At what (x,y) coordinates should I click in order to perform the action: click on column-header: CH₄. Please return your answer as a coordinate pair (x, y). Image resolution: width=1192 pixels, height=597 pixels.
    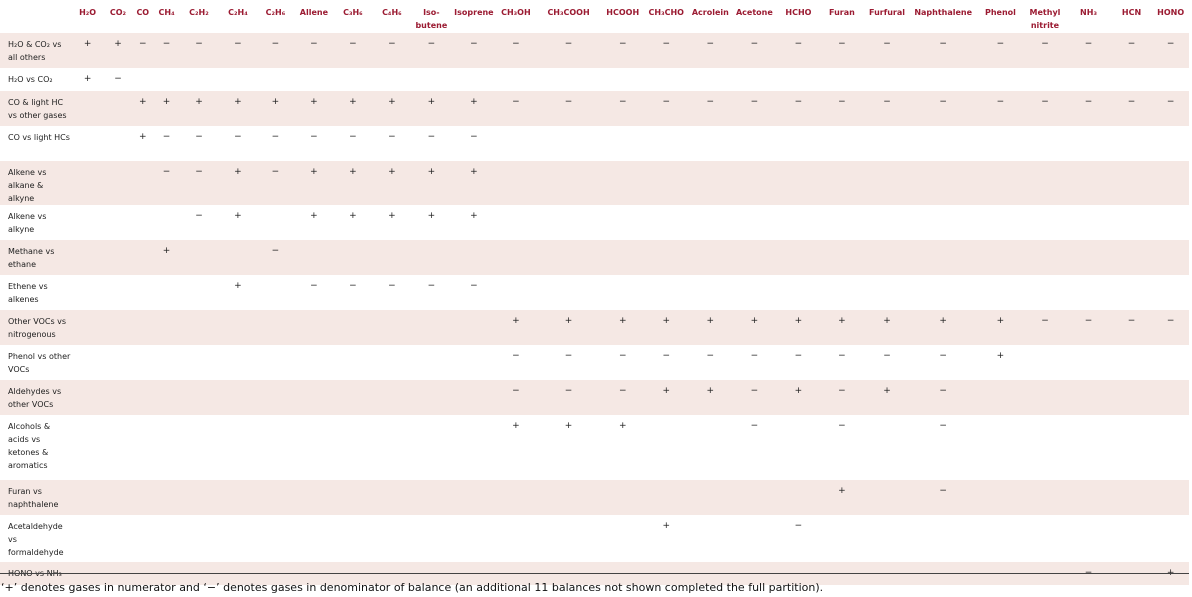
    Looking at the image, I should click on (166, 12).